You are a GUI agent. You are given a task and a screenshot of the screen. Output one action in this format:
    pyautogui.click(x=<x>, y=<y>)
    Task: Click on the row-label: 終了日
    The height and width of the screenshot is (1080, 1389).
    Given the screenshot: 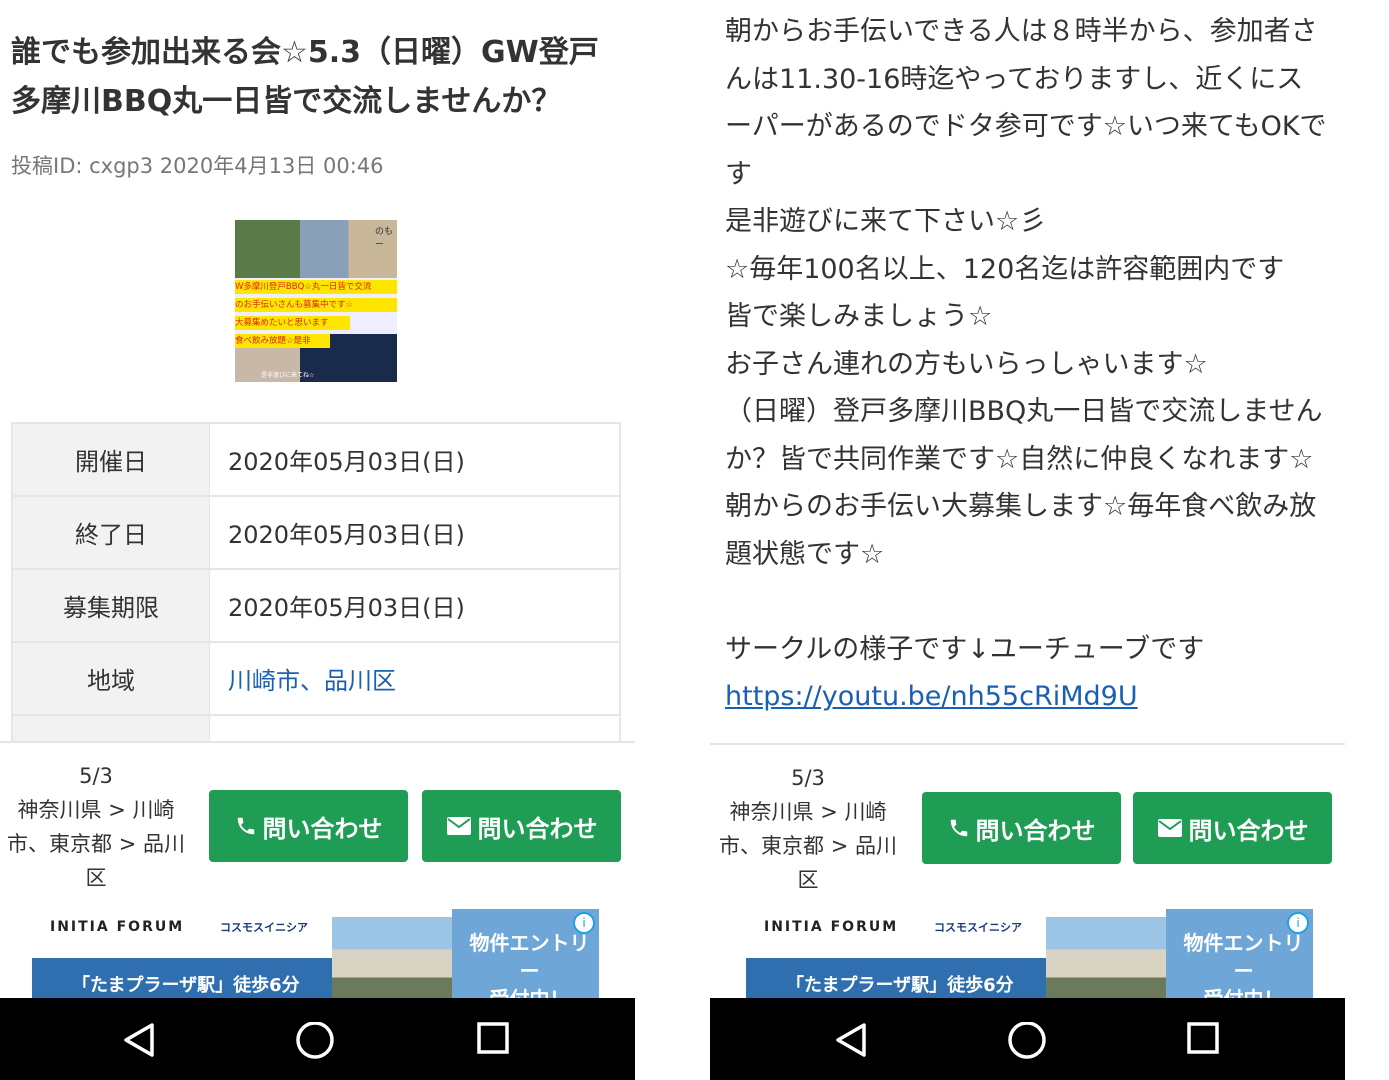 What is the action you would take?
    pyautogui.click(x=111, y=533)
    